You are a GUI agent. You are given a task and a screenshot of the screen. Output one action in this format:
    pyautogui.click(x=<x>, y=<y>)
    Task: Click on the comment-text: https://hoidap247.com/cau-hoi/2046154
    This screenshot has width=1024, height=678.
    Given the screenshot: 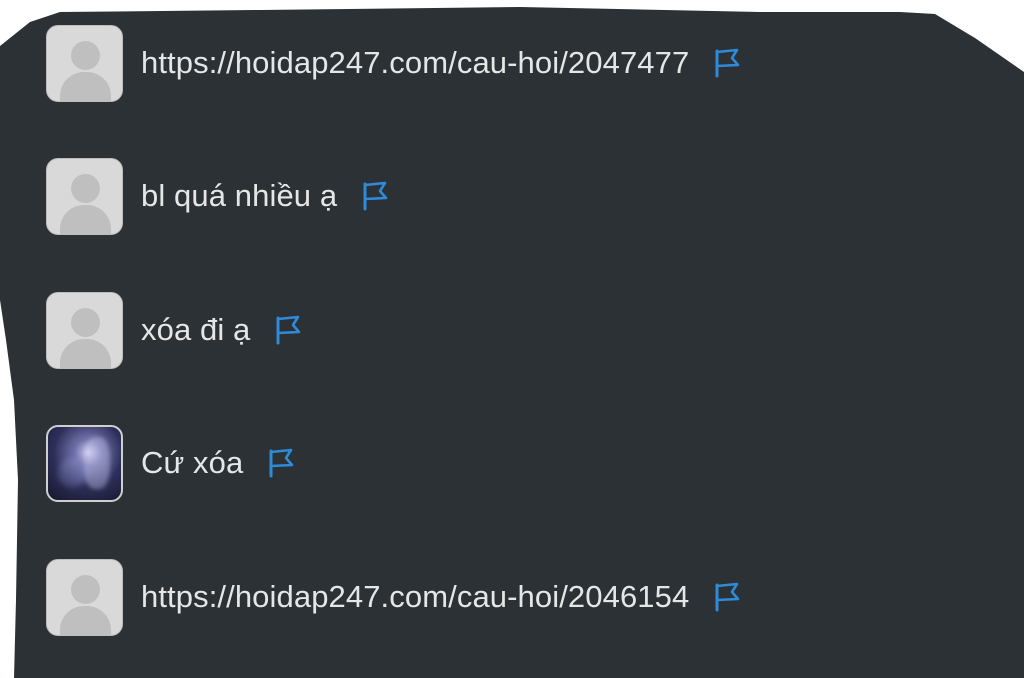 What is the action you would take?
    pyautogui.click(x=415, y=596)
    